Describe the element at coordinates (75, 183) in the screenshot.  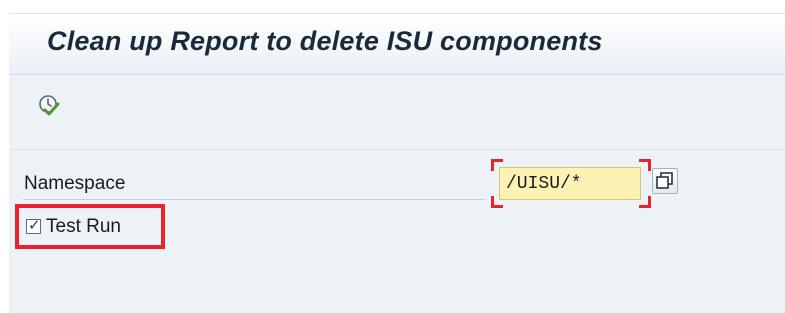
I see `namespace-label: Namespace` at that location.